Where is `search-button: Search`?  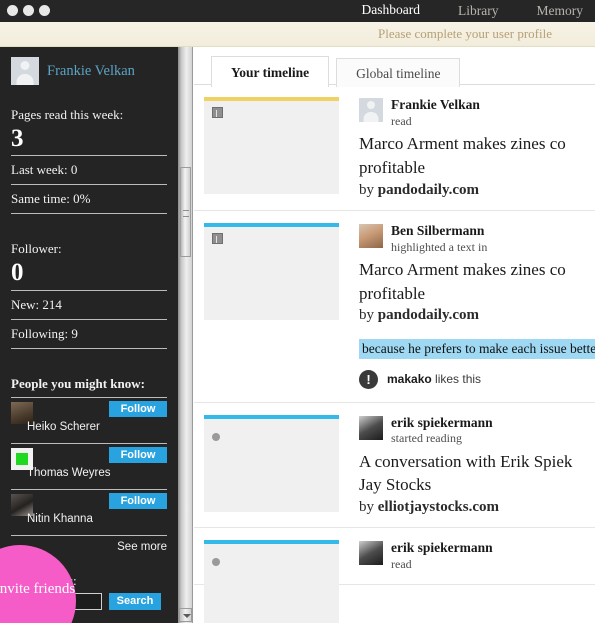
search-button: Search is located at coordinates (135, 601).